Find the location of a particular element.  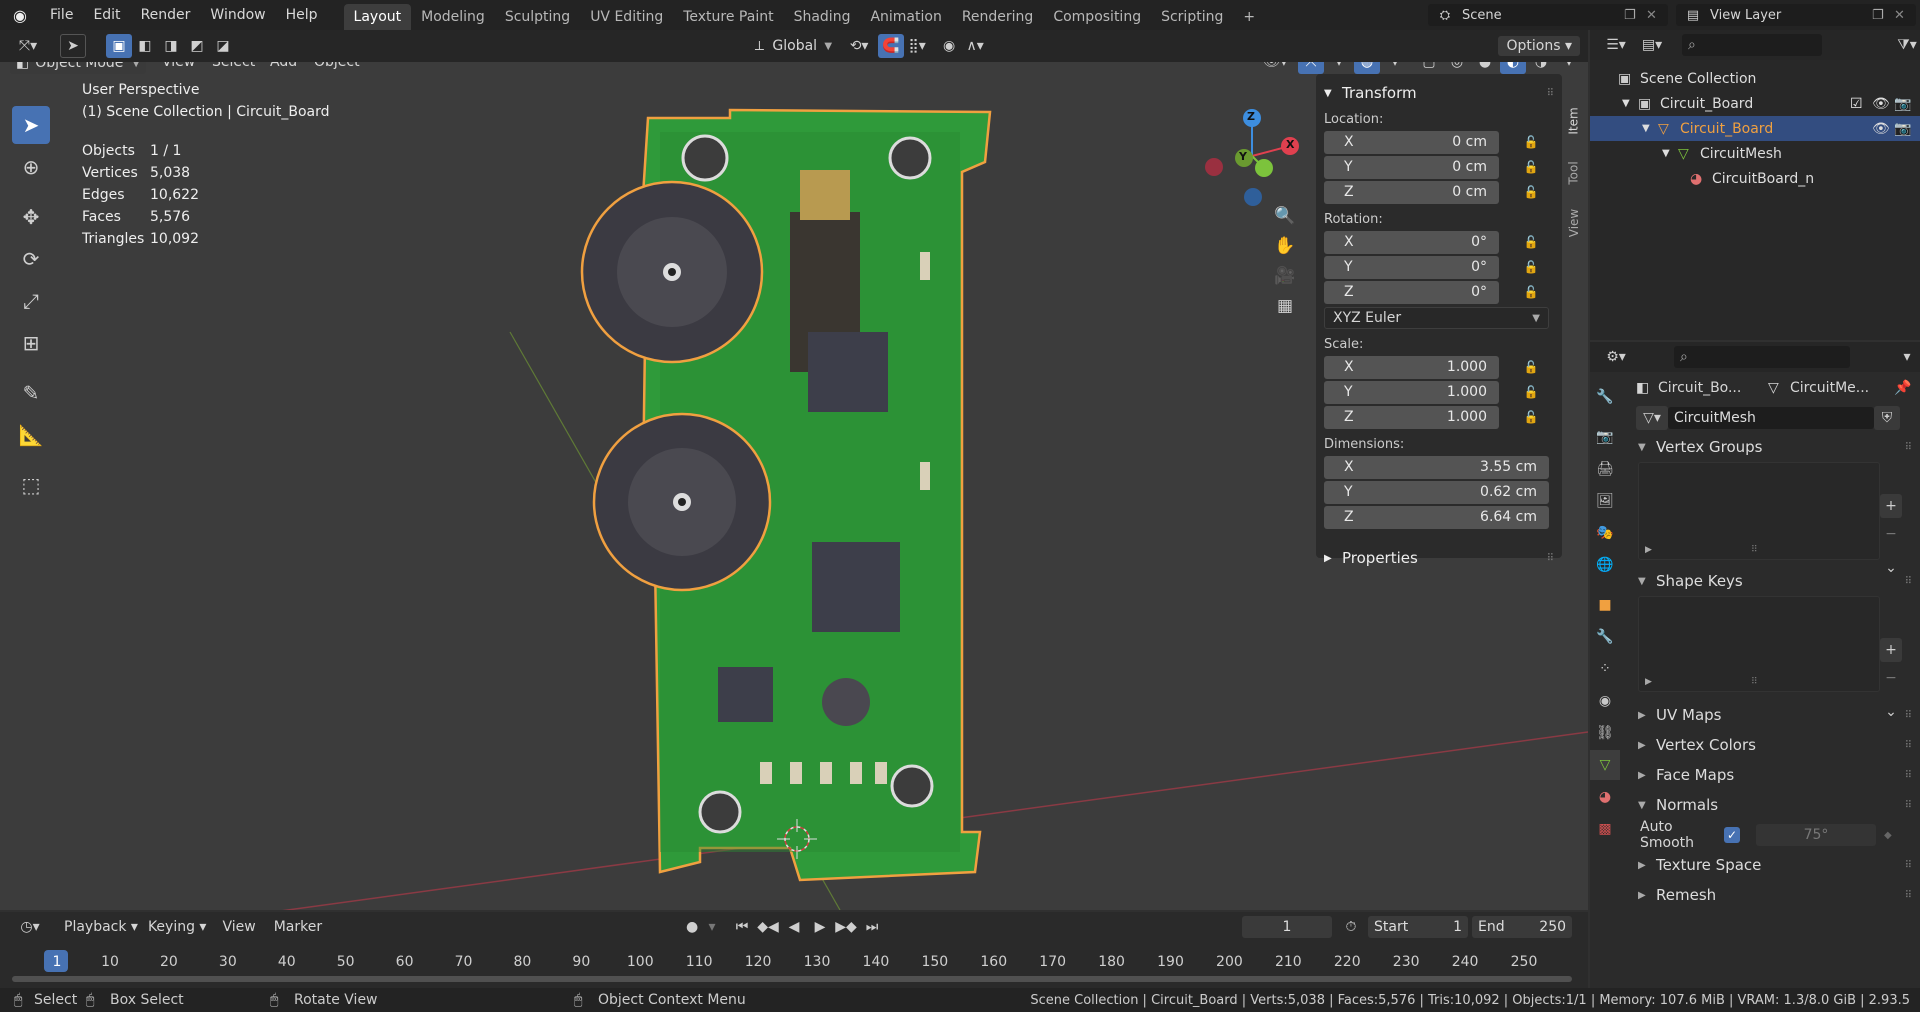

tab-layout: Layout is located at coordinates (377, 17).